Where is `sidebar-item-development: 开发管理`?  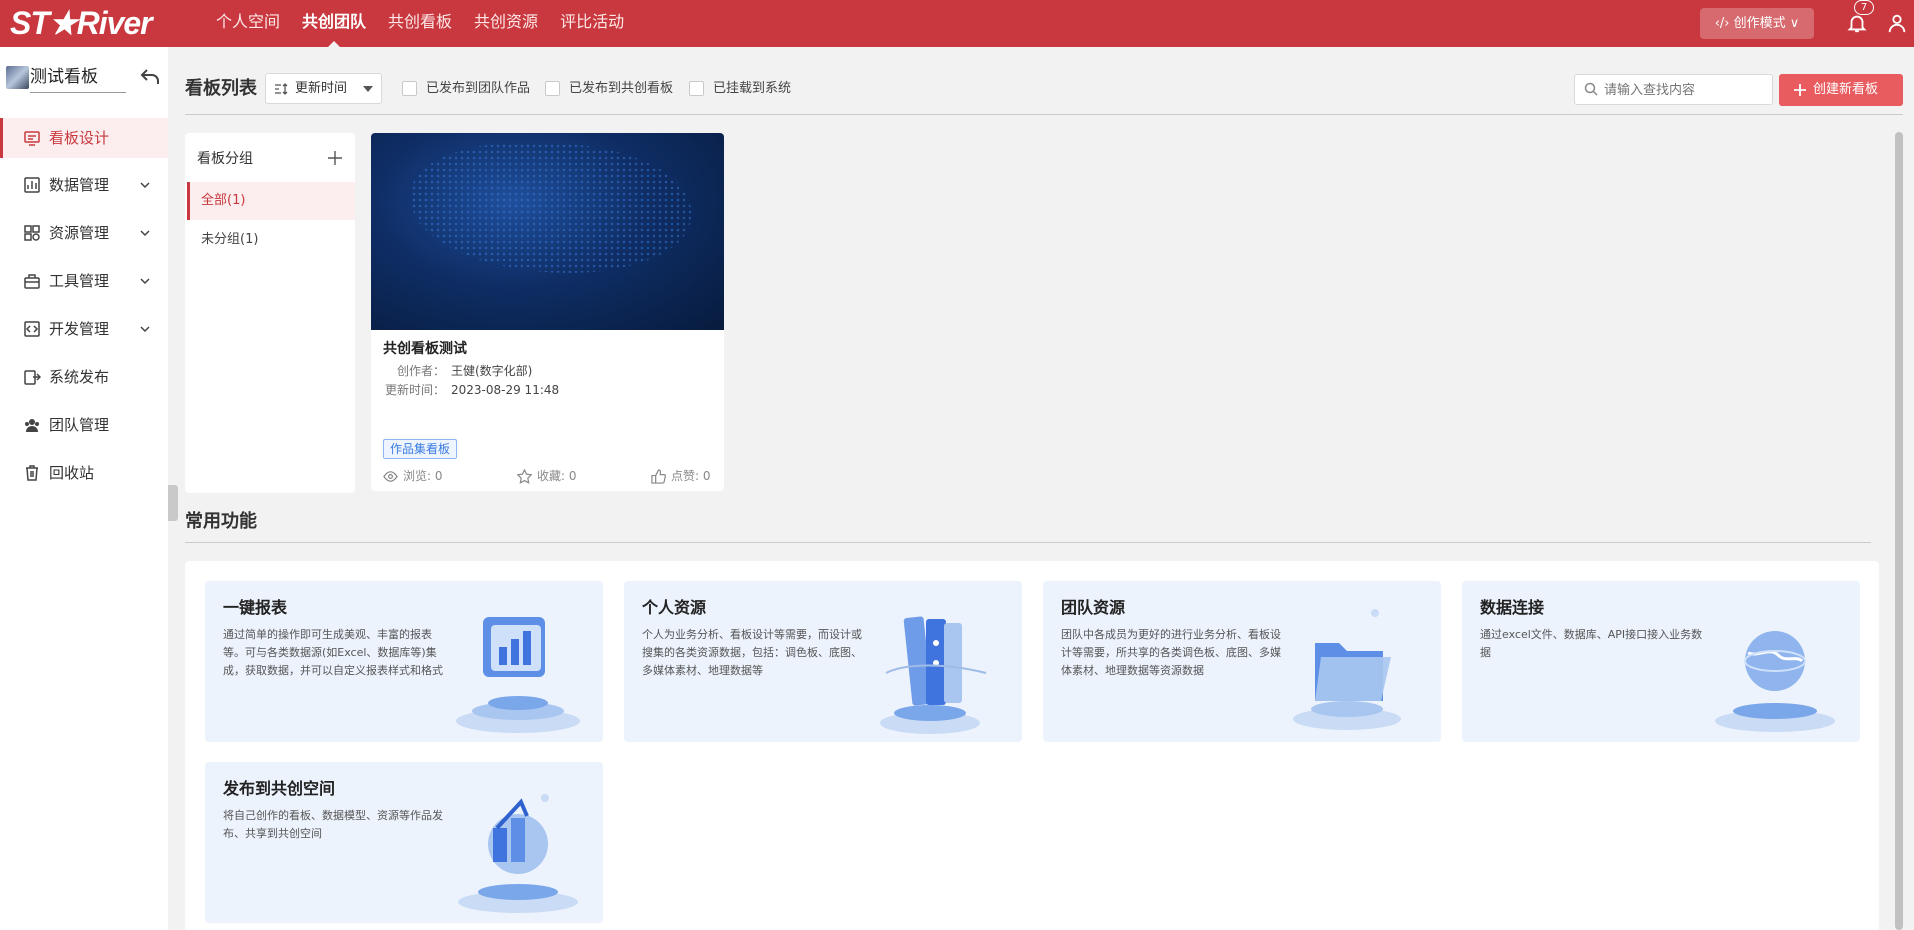
sidebar-item-development: 开发管理 is located at coordinates (84, 329).